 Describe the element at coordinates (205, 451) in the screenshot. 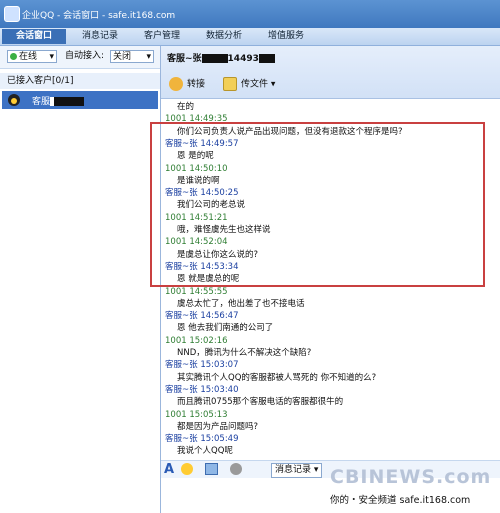

I see `message-text: 我说个人QQ呢` at that location.